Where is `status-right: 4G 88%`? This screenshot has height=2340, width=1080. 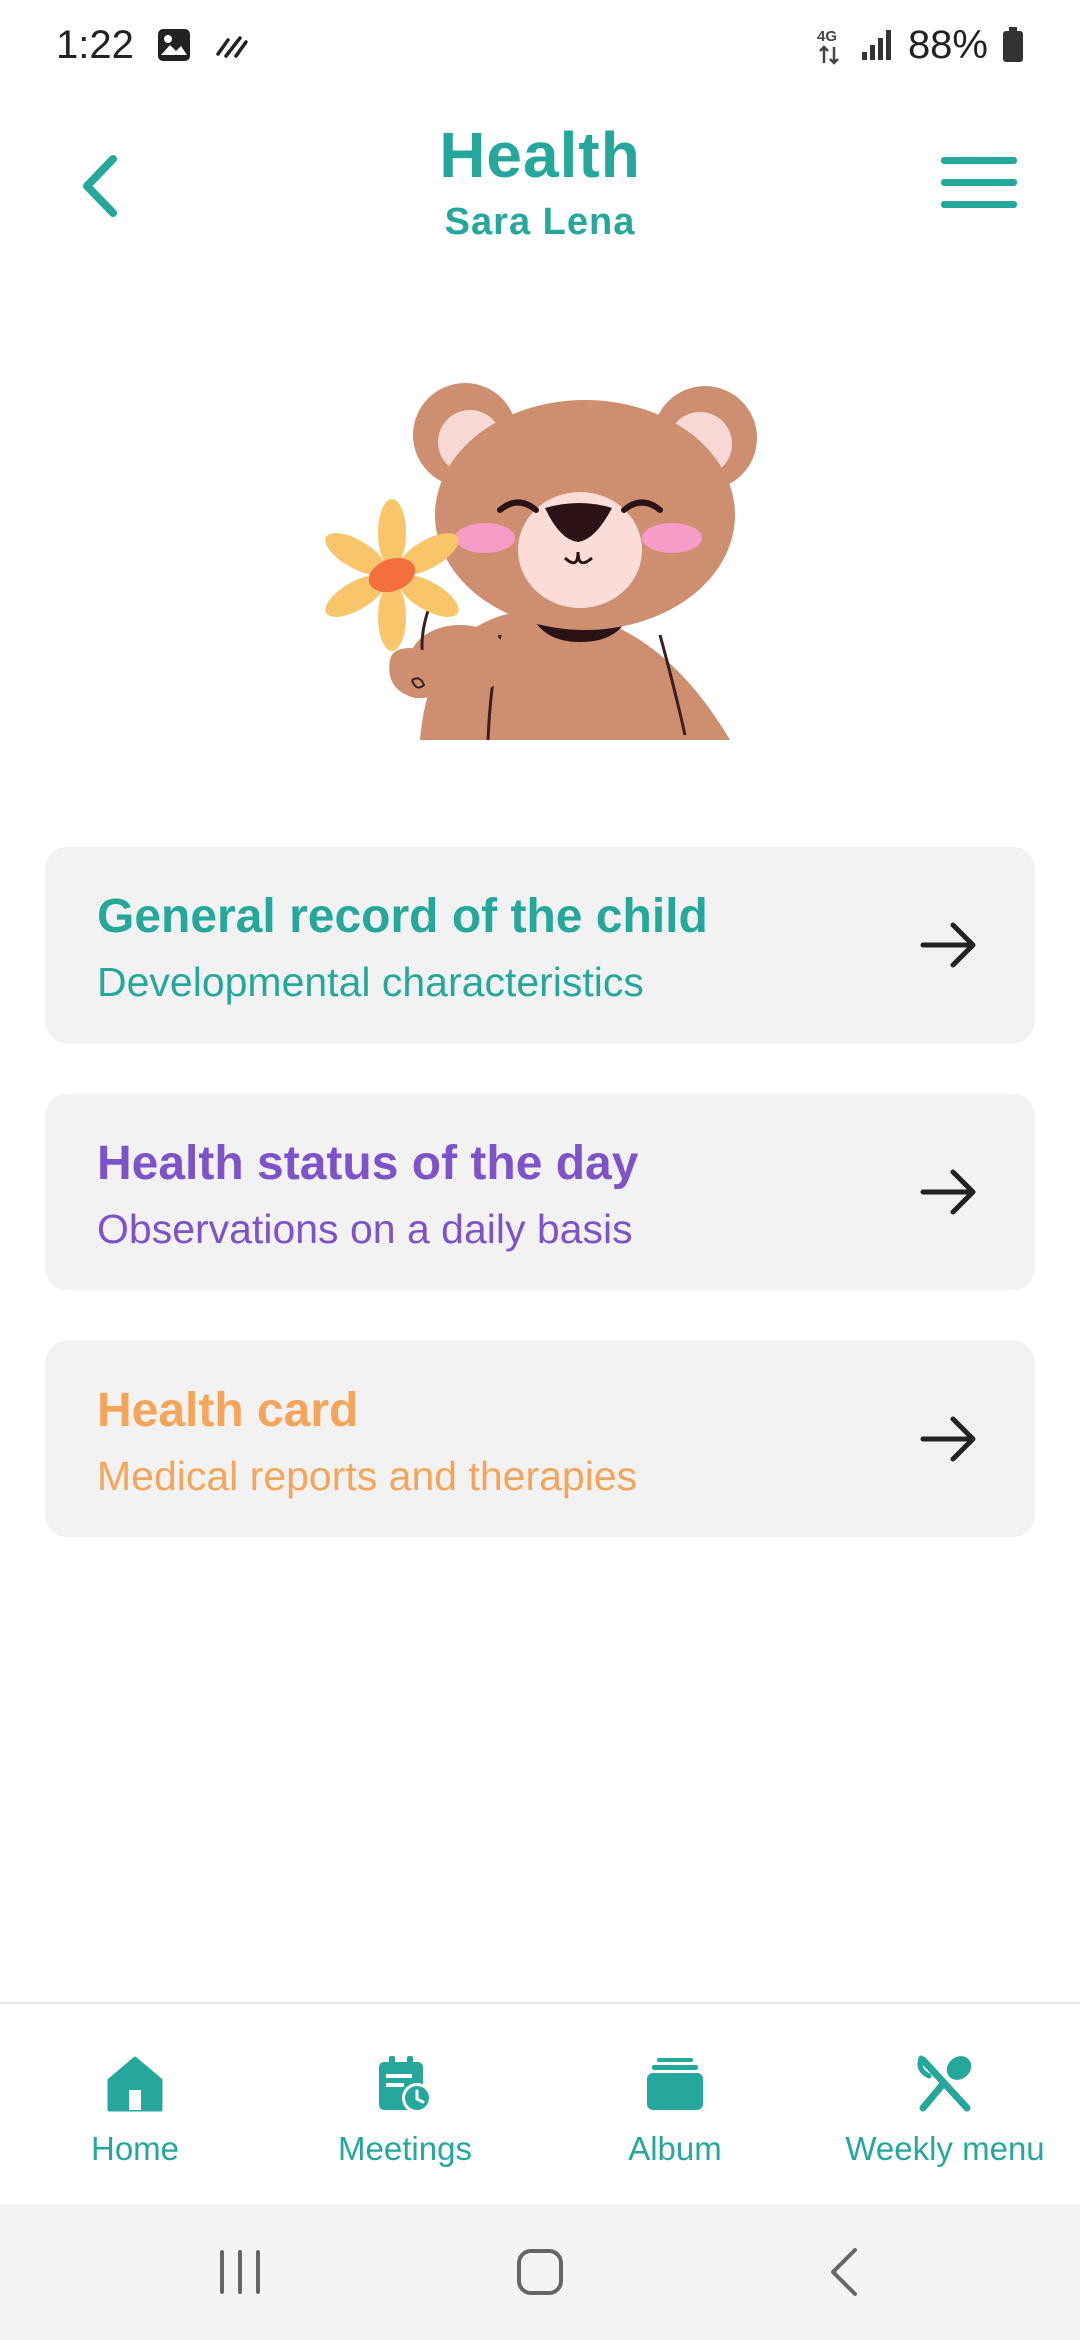
status-right: 4G 88% is located at coordinates (920, 45).